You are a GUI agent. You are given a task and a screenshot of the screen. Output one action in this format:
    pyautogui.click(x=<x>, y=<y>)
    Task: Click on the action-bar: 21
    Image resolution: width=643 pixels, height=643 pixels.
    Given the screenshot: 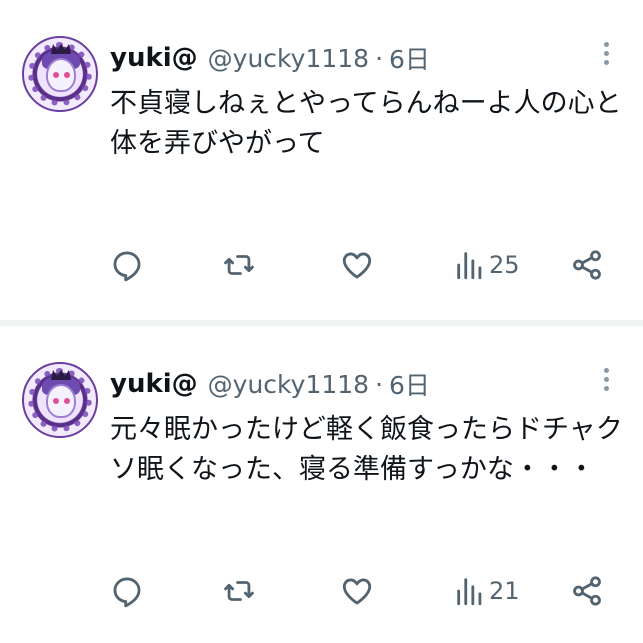 What is the action you would take?
    pyautogui.click(x=365, y=591)
    